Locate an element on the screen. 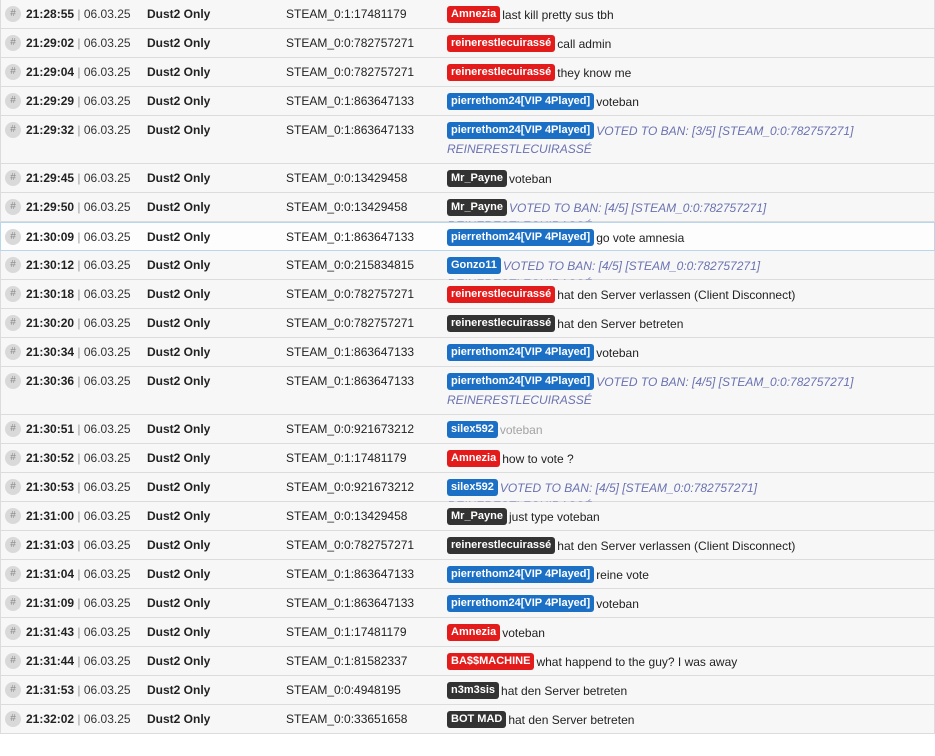 This screenshot has width=935, height=756. time: 21:29:02 is located at coordinates (50, 43).